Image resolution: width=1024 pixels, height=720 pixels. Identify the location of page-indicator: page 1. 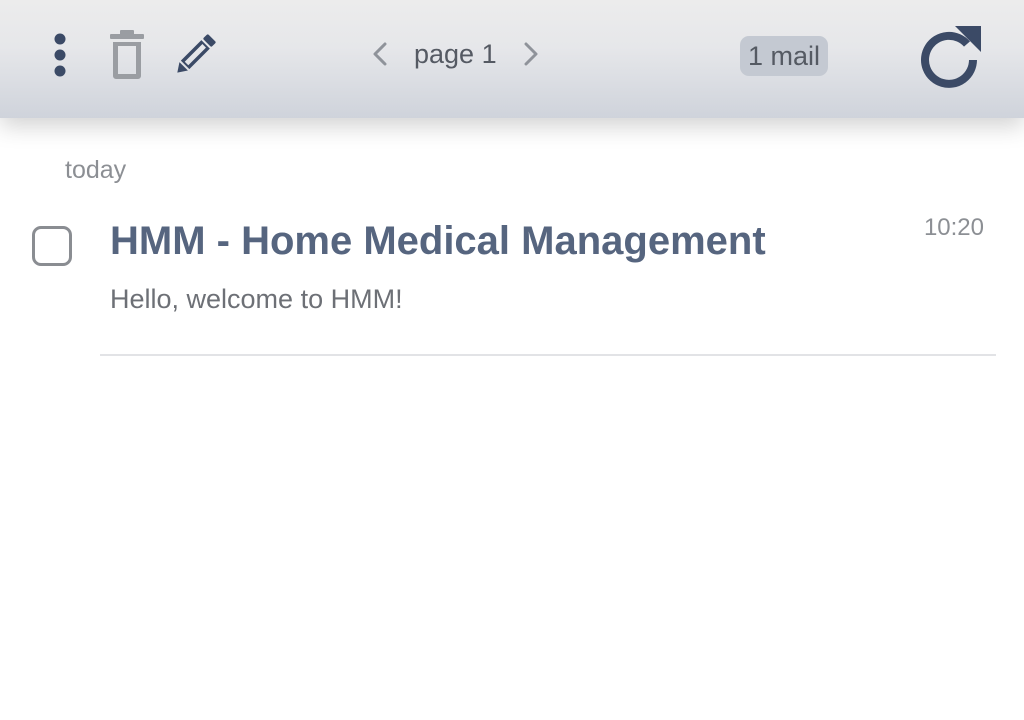
(455, 53).